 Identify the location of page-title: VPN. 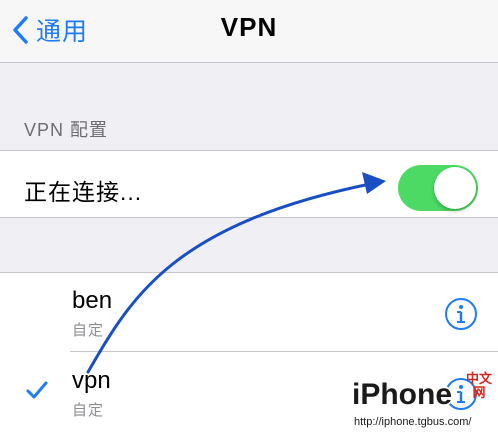
(249, 27).